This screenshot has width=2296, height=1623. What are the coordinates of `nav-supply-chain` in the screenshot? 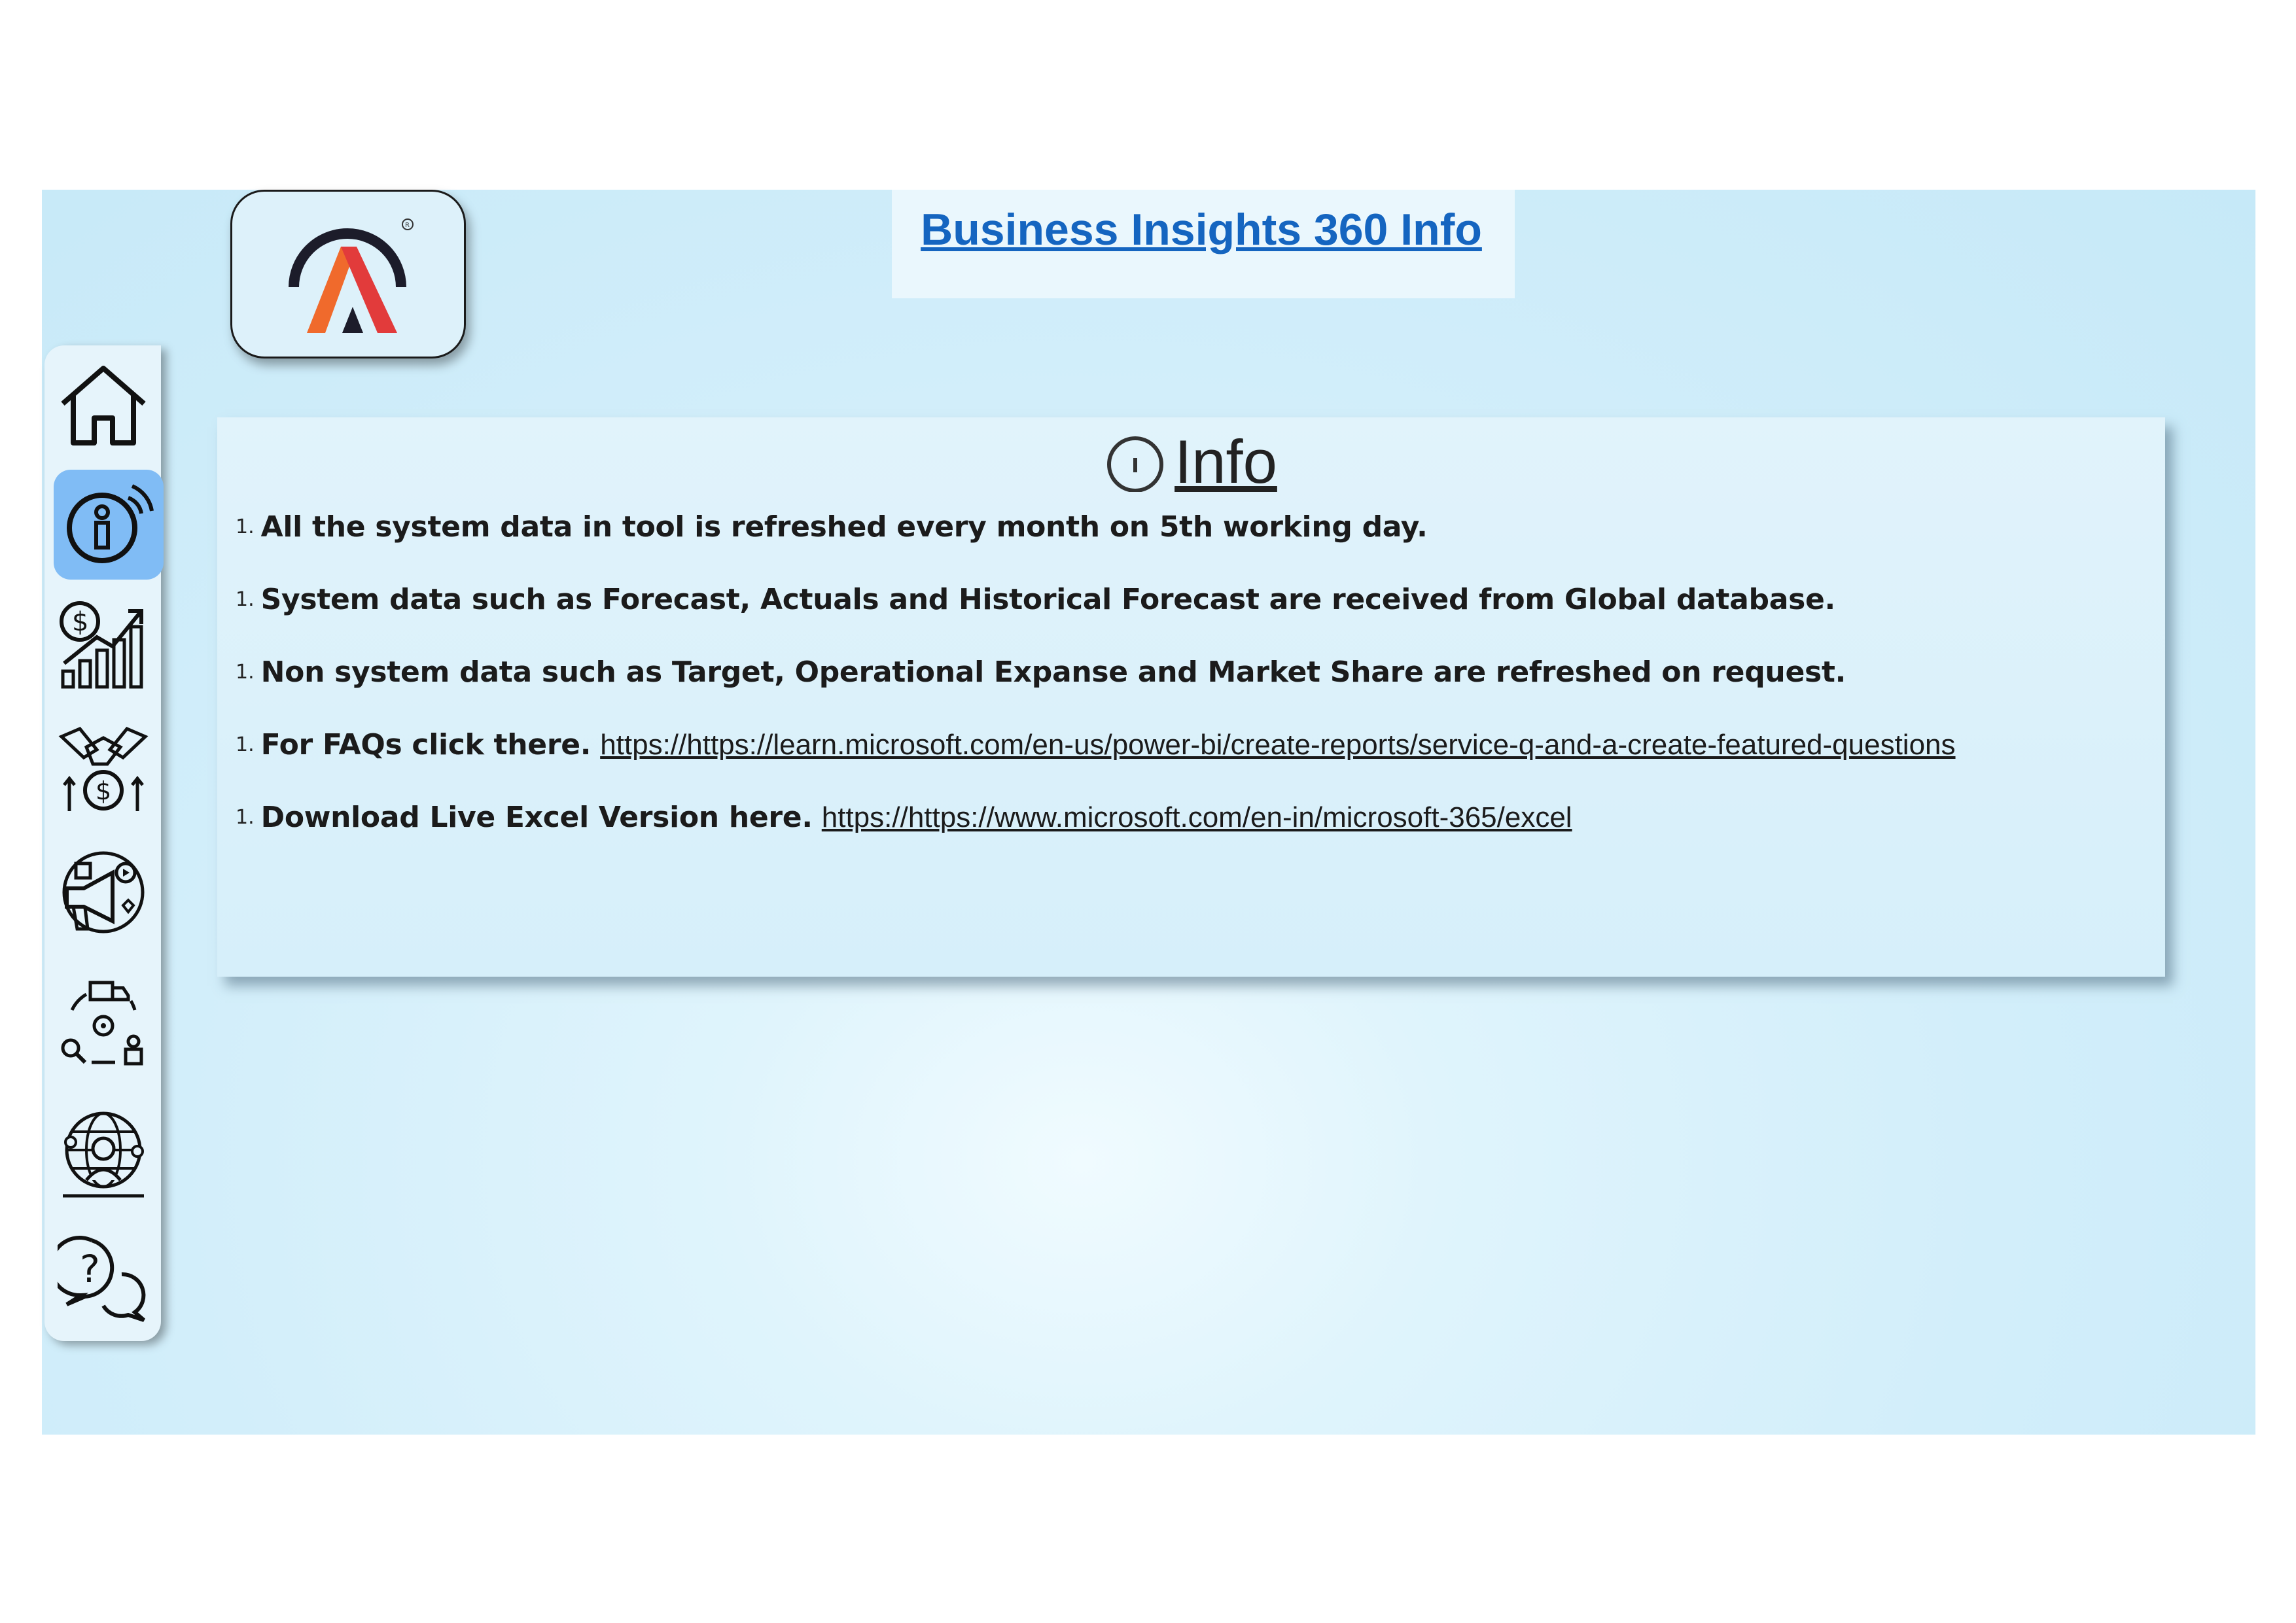 It's located at (104, 1024).